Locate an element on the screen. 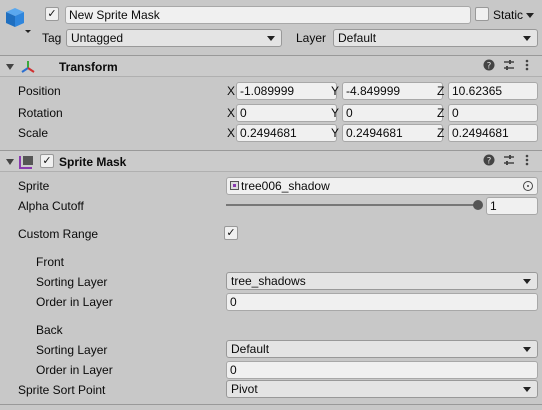 This screenshot has height=410, width=542. rotation-y-label: Y is located at coordinates (335, 113).